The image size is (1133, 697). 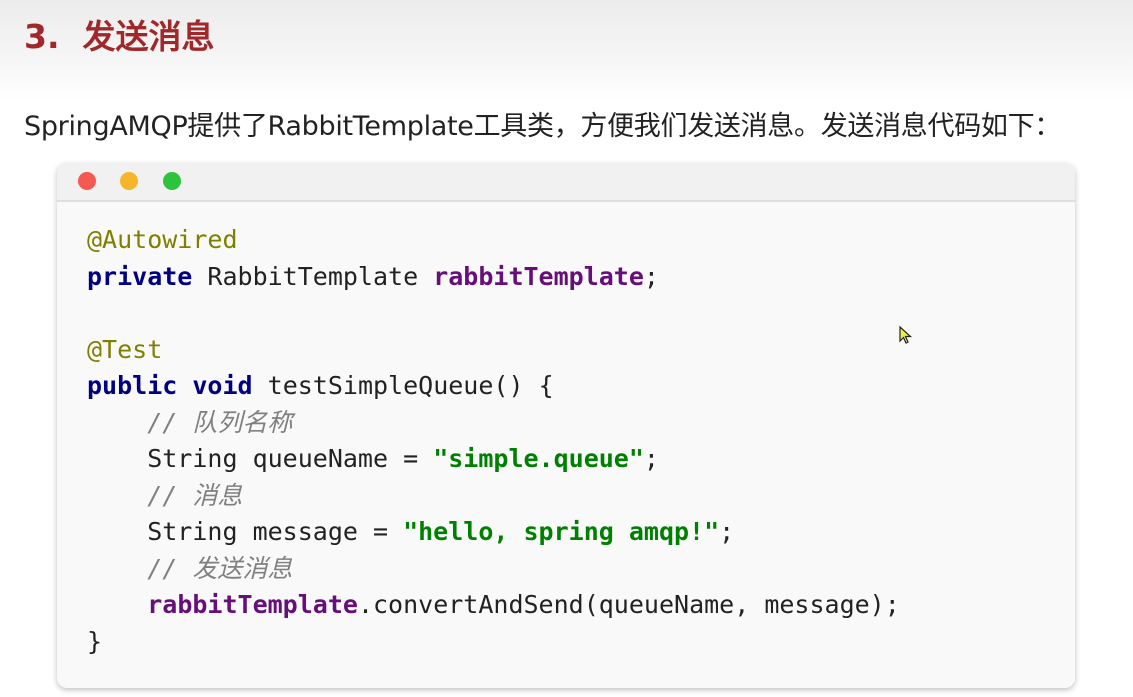 I want to click on code-token-kw: void, so click(x=222, y=385).